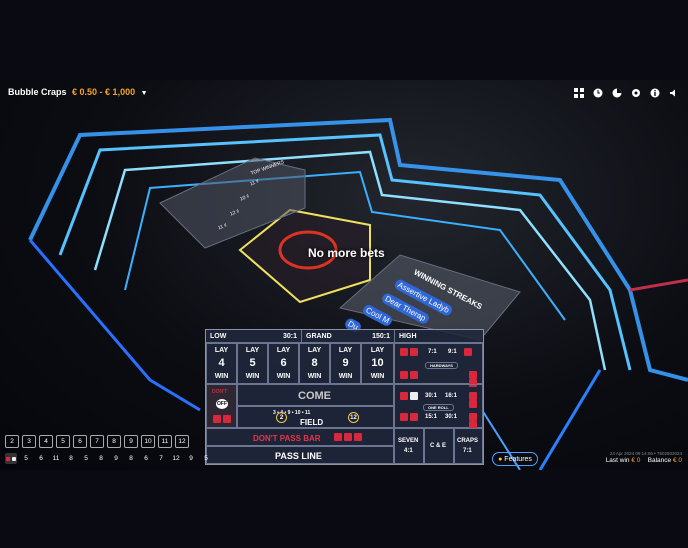  What do you see at coordinates (467, 451) in the screenshot?
I see `craps-odds: 7:1` at bounding box center [467, 451].